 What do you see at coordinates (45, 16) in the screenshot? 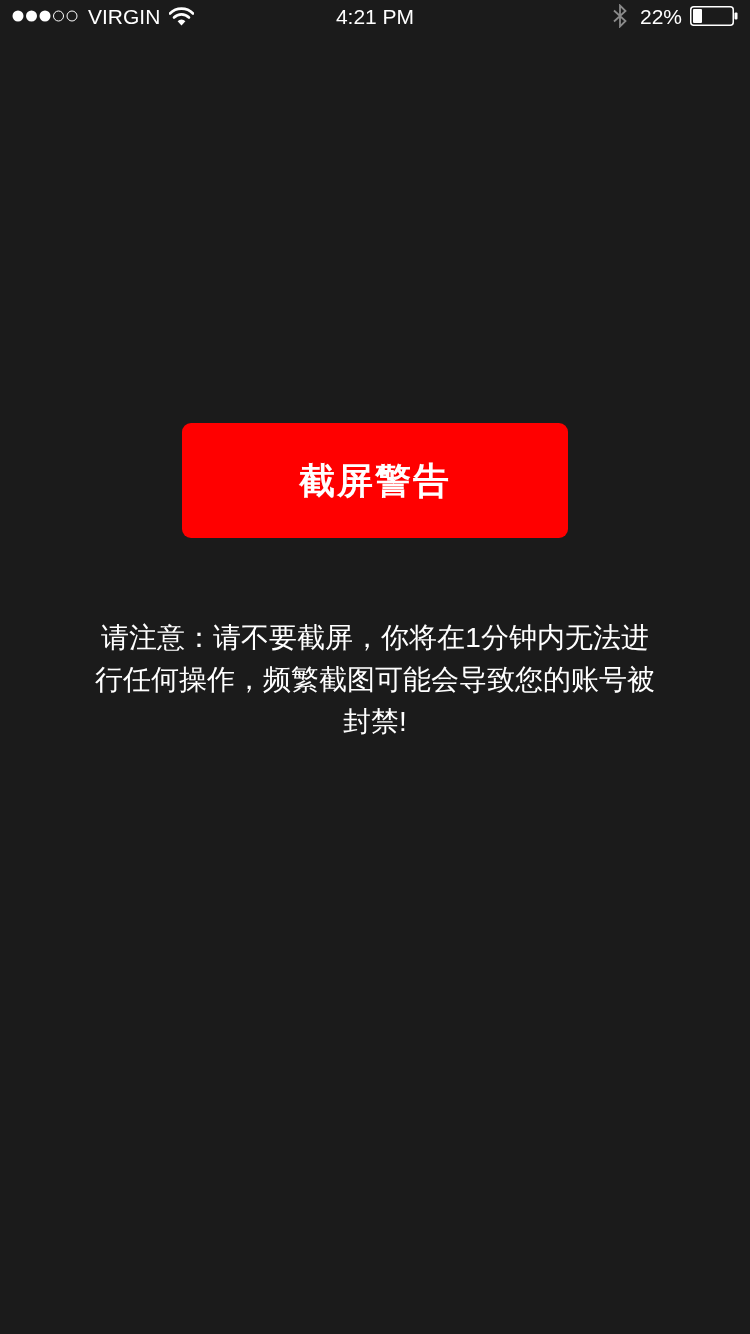
I see `signal-strength-icon` at bounding box center [45, 16].